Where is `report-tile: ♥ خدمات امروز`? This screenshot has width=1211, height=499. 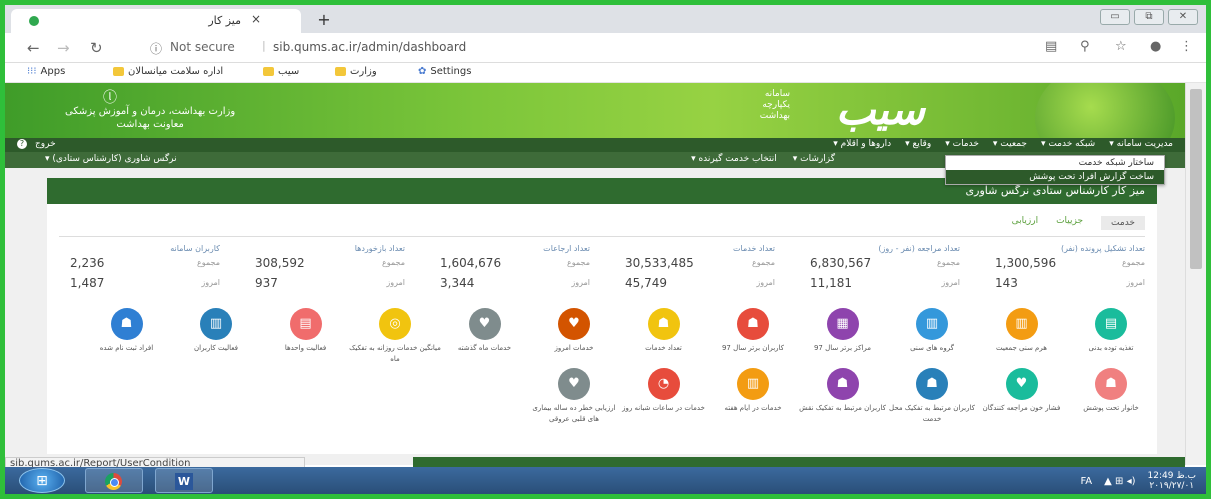 report-tile: ♥ خدمات امروز is located at coordinates (574, 340).